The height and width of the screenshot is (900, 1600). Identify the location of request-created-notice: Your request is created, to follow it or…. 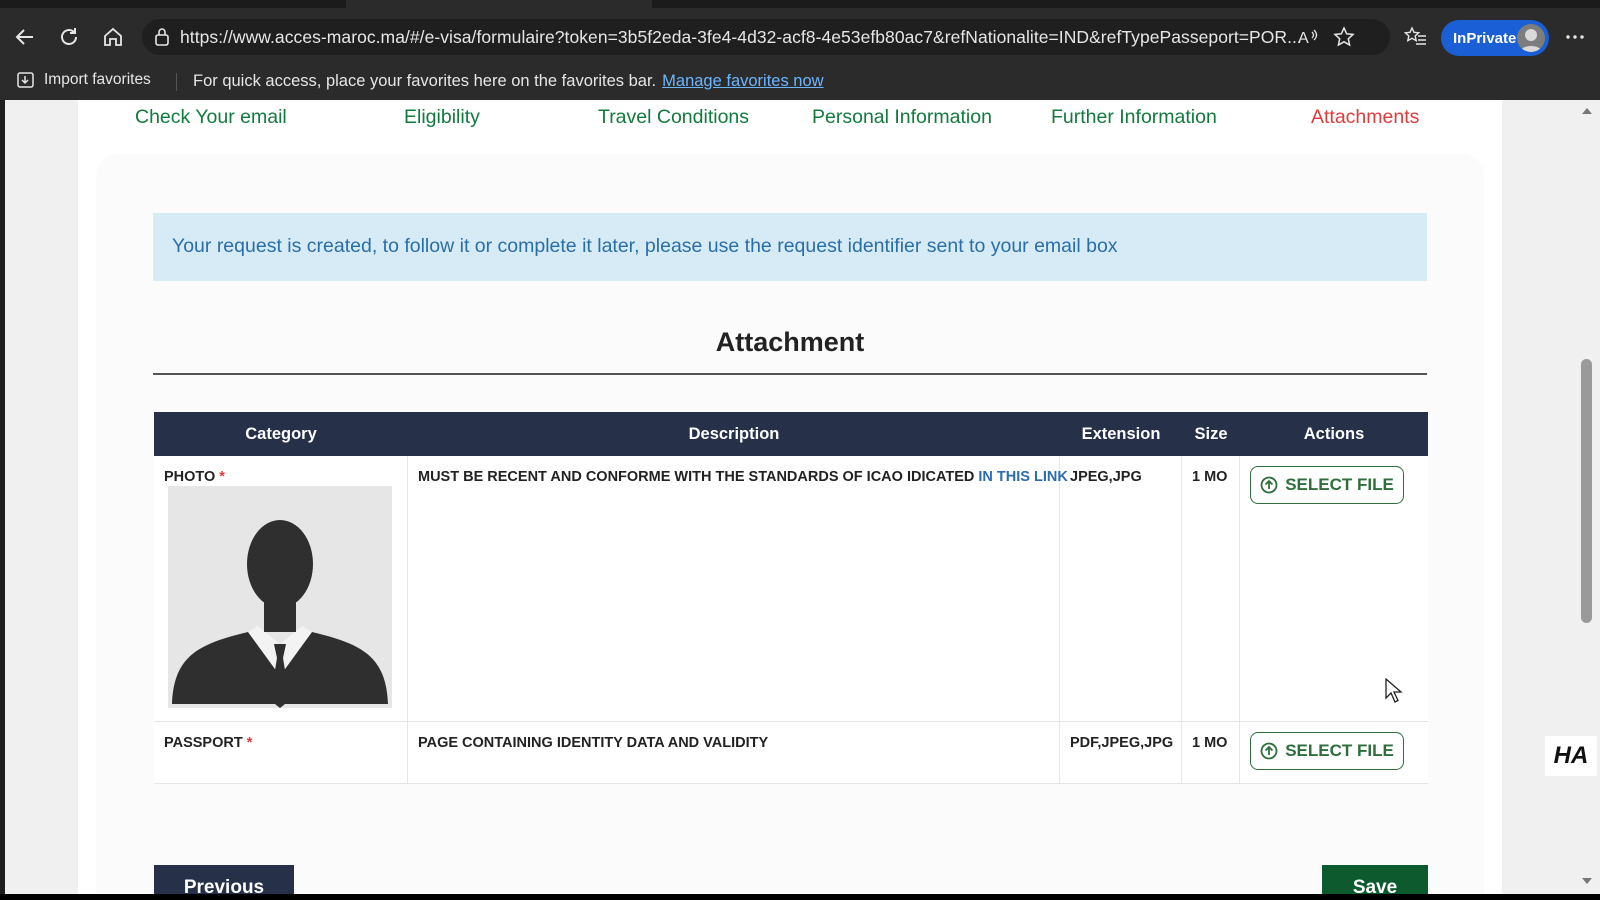
(790, 247).